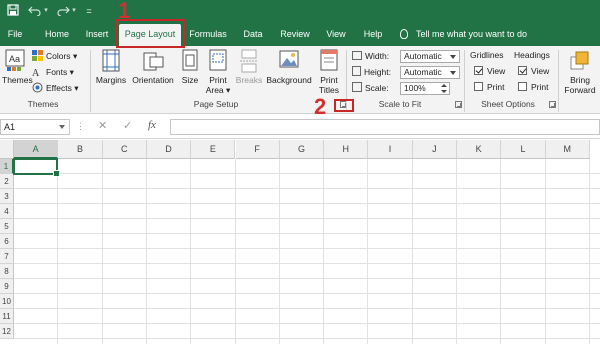 The height and width of the screenshot is (344, 600). Describe the element at coordinates (463, 34) in the screenshot. I see `tell-me-search: Tell me what you want to do` at that location.